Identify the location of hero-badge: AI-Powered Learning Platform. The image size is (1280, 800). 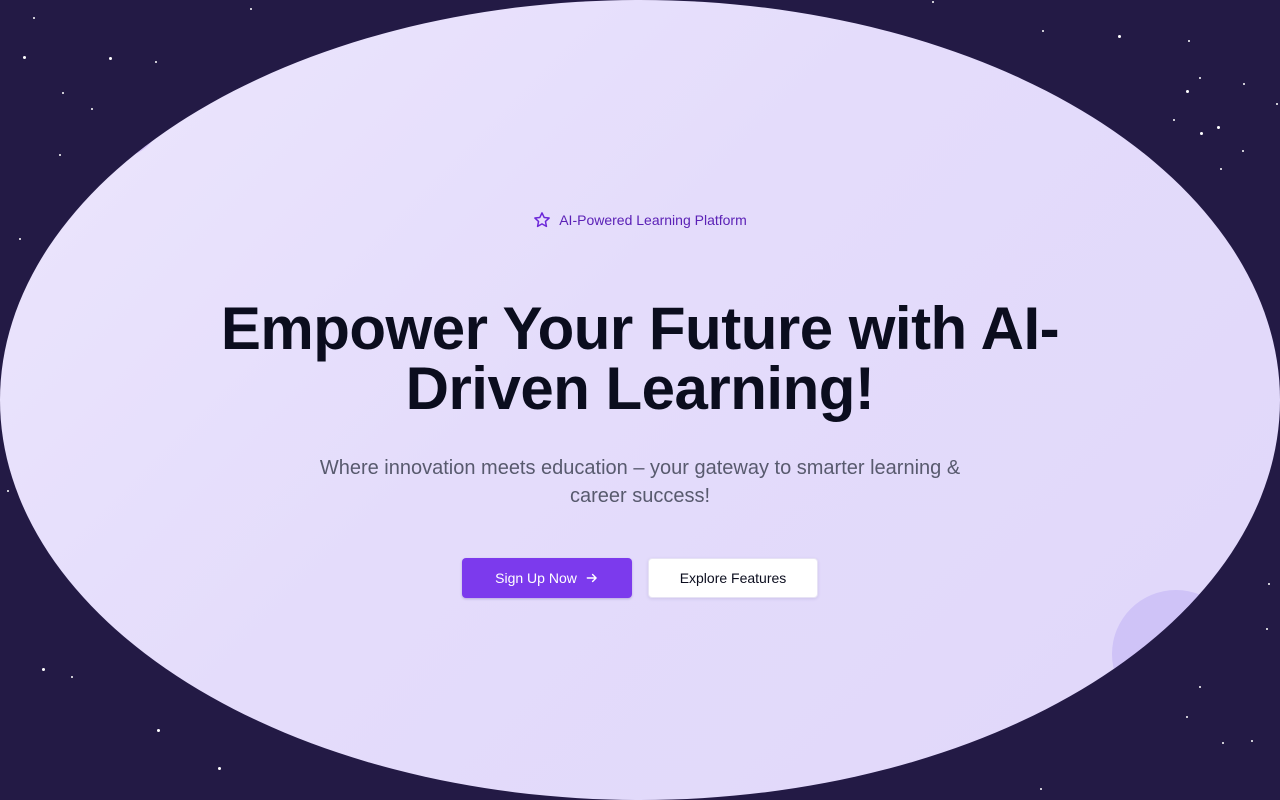
(640, 220).